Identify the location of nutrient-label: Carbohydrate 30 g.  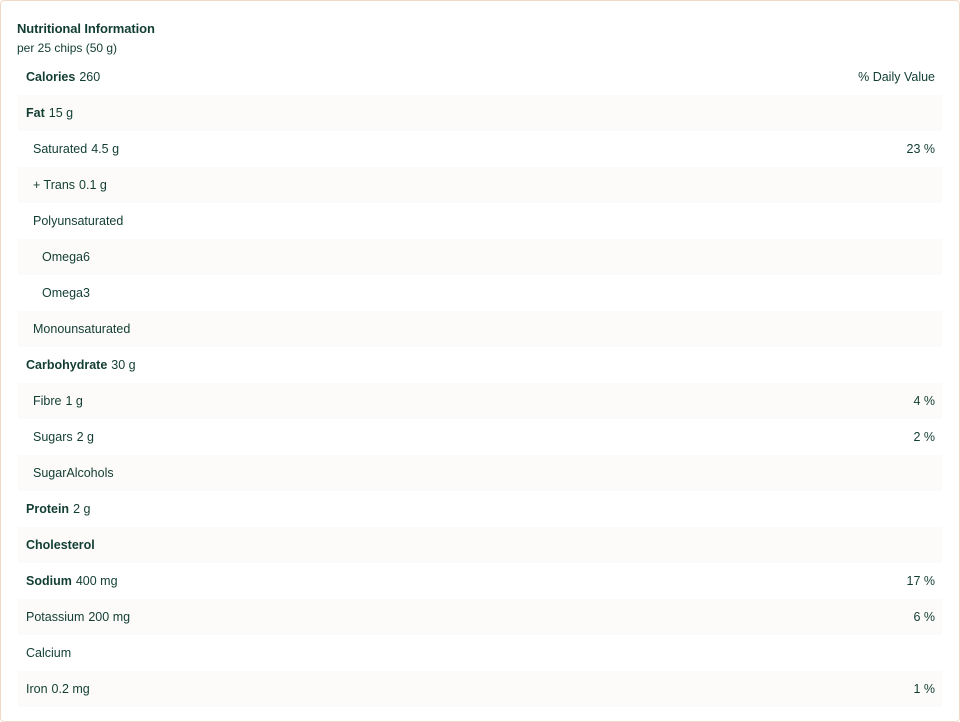
(77, 365).